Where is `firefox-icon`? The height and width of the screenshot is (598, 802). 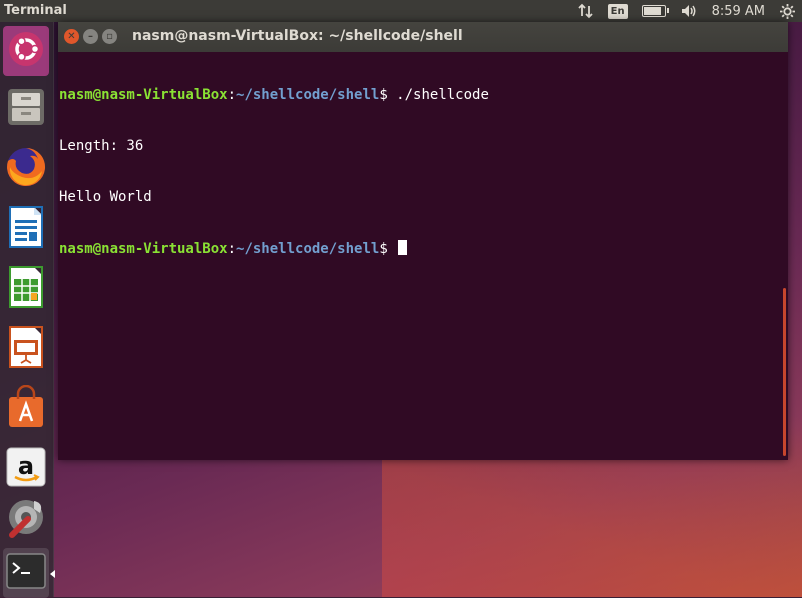 firefox-icon is located at coordinates (26, 169).